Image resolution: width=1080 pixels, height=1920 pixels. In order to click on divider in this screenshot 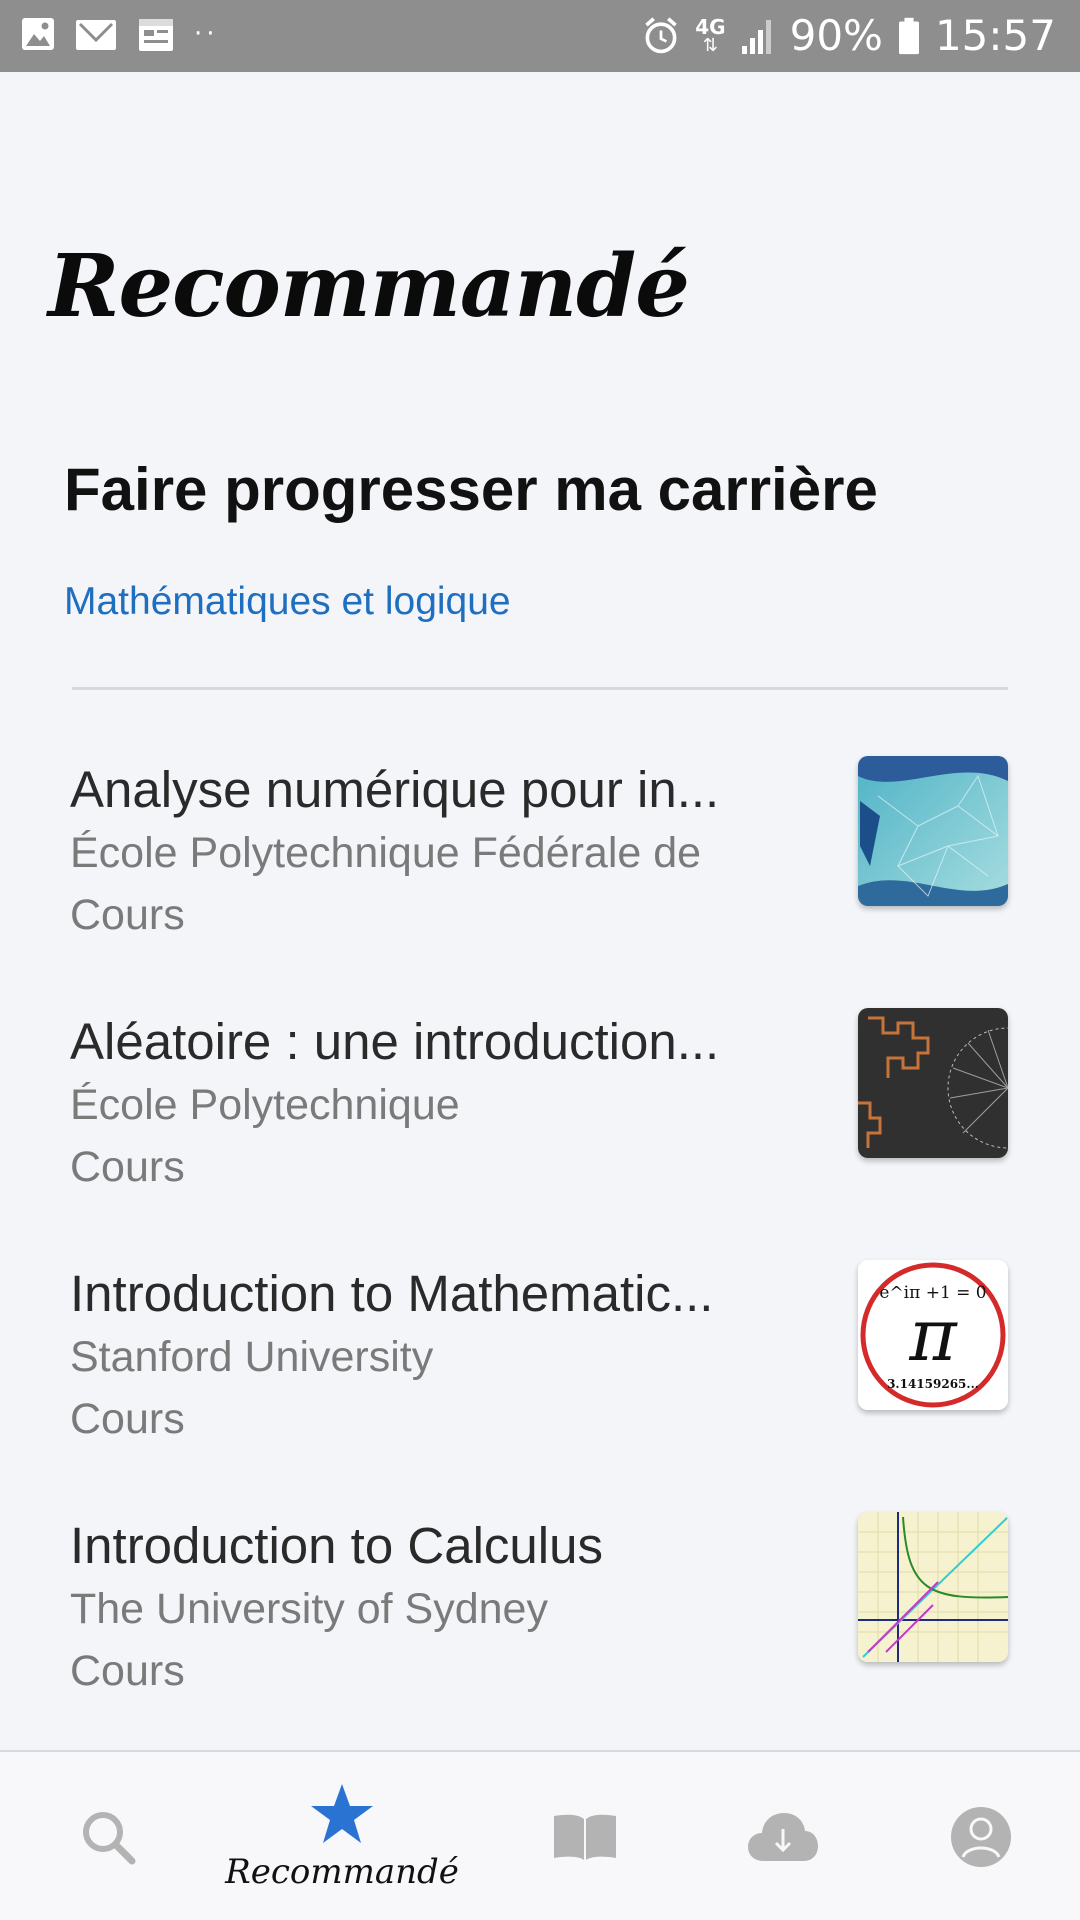, I will do `click(540, 688)`.